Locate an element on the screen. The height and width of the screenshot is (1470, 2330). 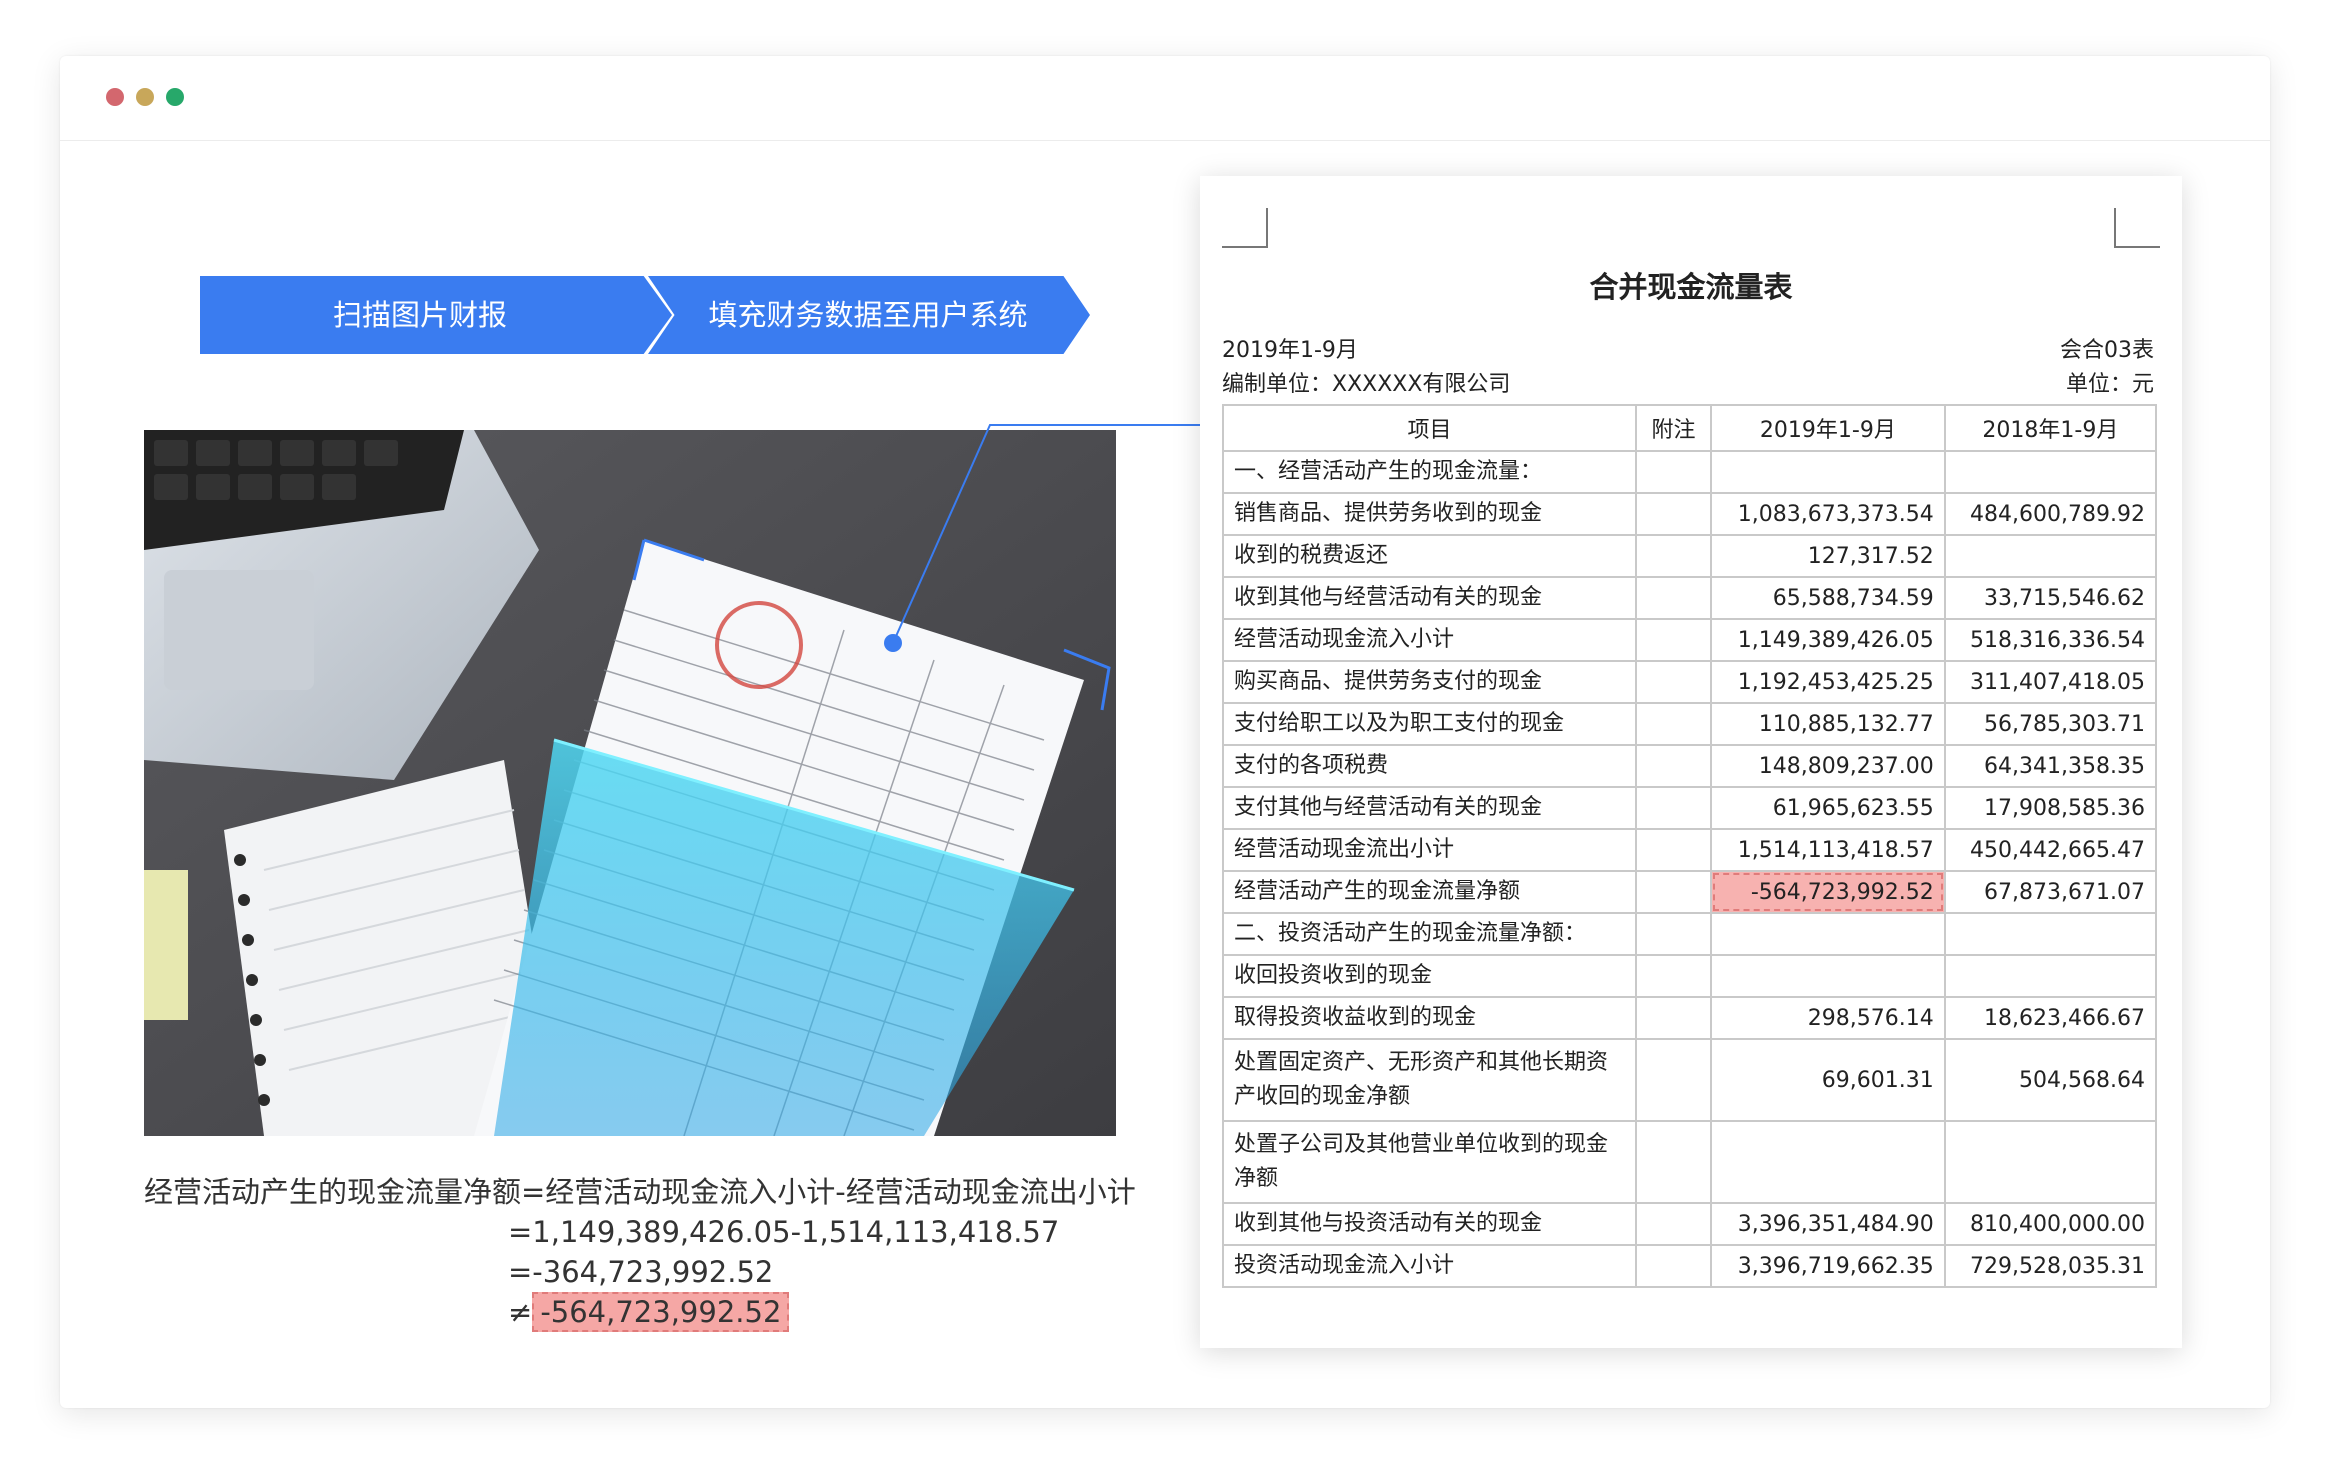
row-item: 二、投资活动产生的现金流量净额： is located at coordinates (1429, 934).